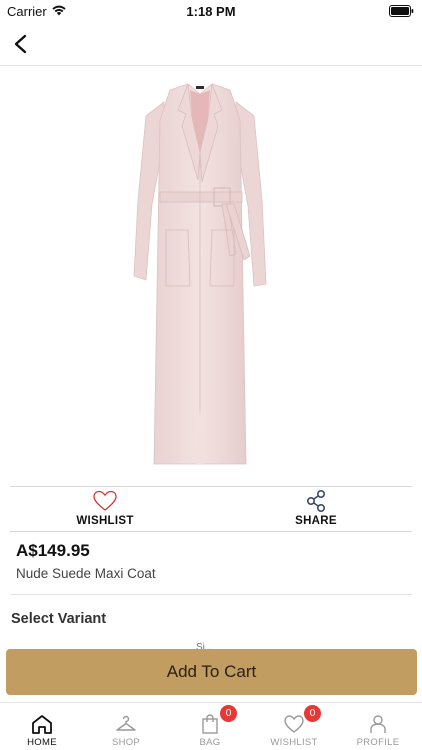 This screenshot has height=750, width=422. I want to click on product-name: Nude Suede Maxi Coat, so click(86, 573).